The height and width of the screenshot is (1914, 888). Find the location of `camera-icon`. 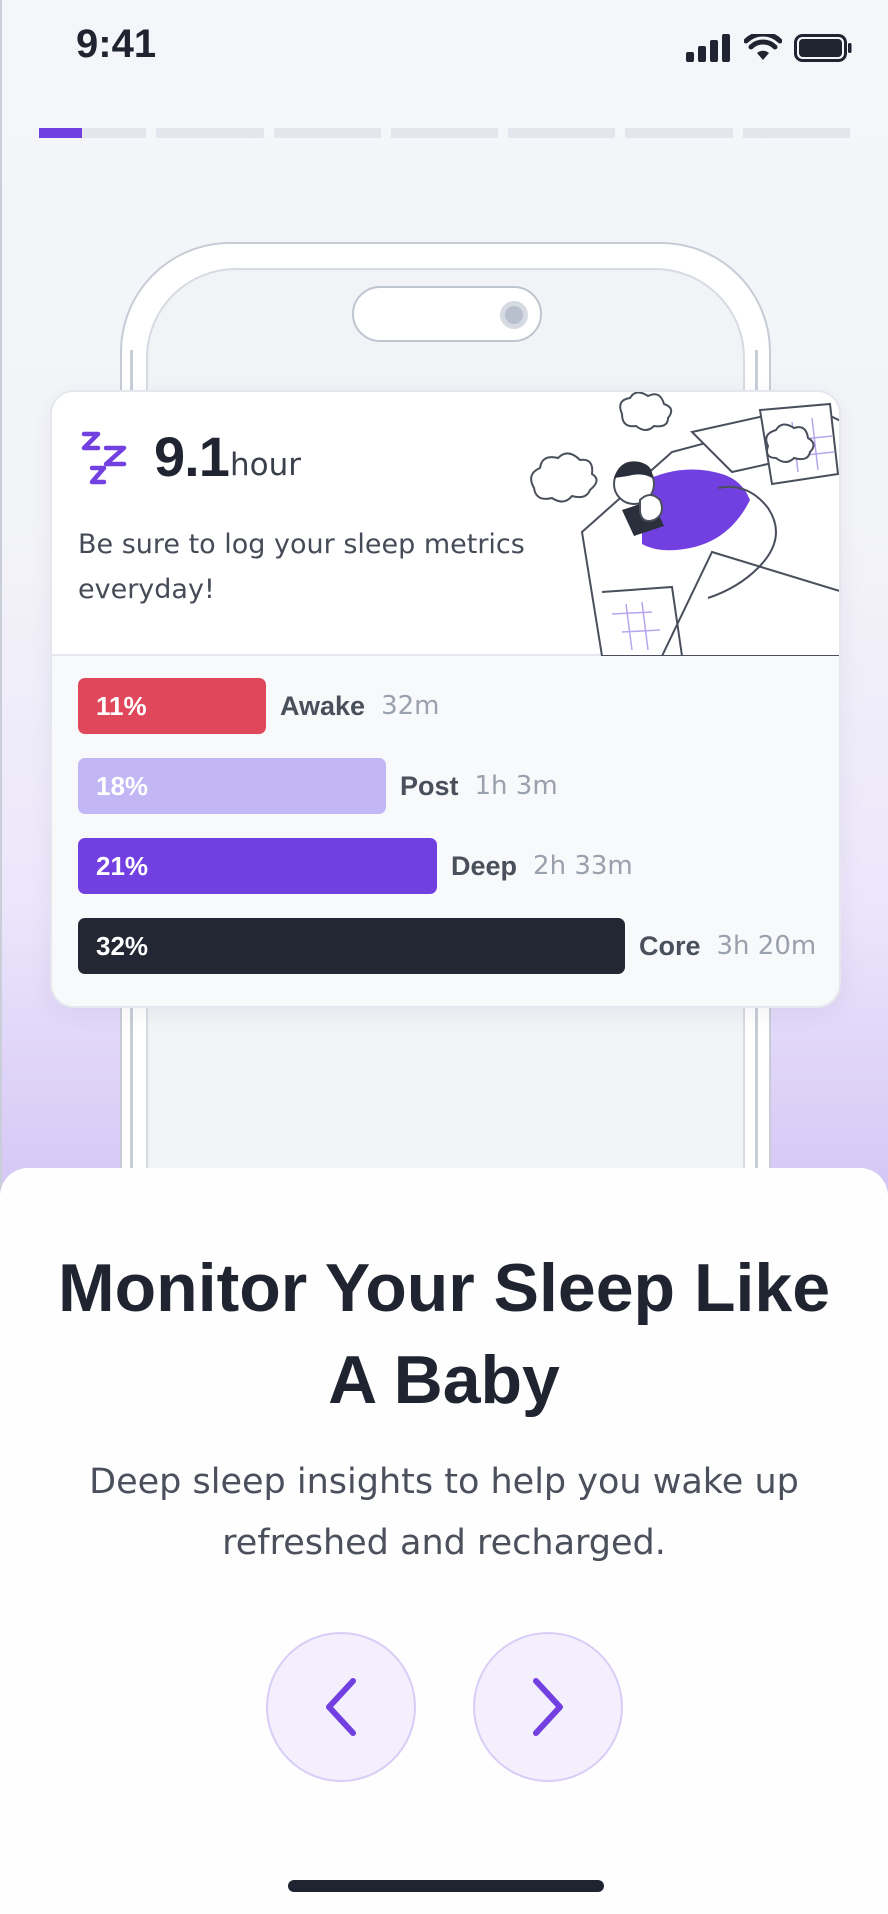

camera-icon is located at coordinates (514, 315).